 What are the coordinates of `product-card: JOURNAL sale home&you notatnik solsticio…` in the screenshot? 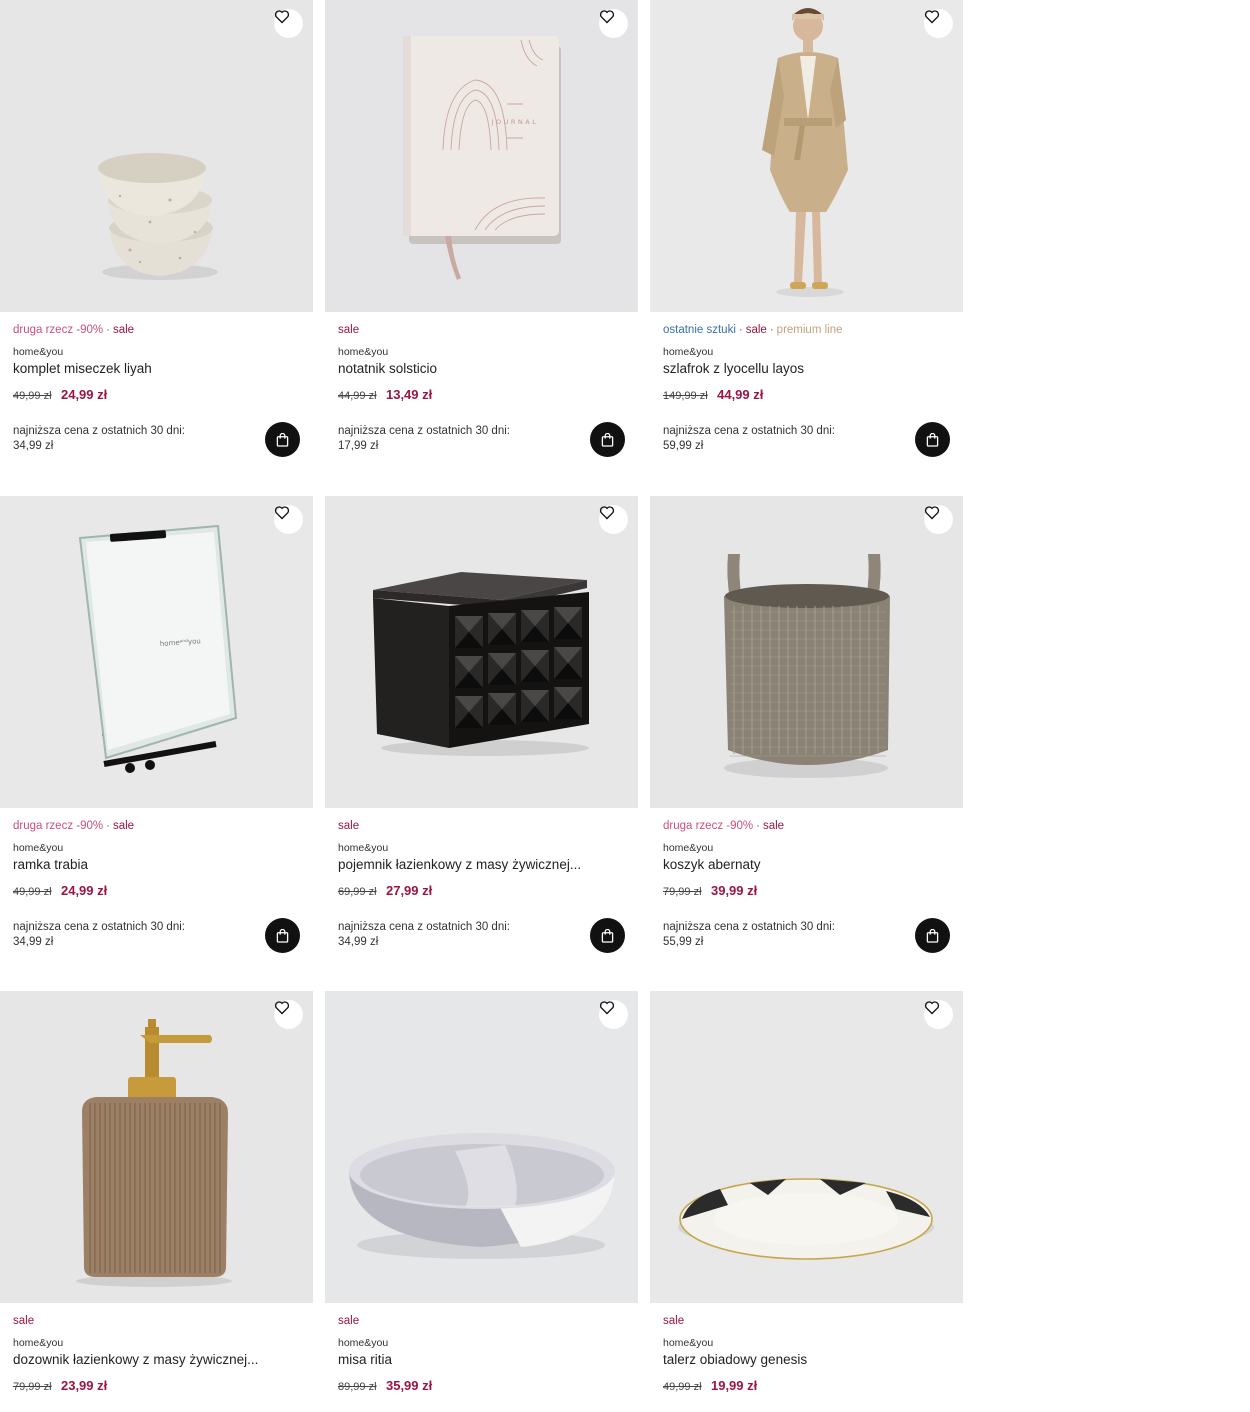 It's located at (481, 245).